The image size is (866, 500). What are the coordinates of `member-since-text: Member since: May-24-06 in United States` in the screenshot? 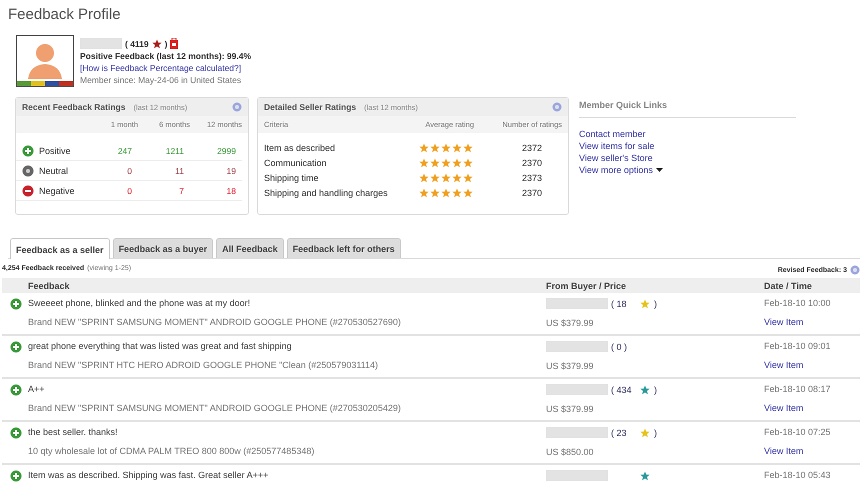 It's located at (161, 80).